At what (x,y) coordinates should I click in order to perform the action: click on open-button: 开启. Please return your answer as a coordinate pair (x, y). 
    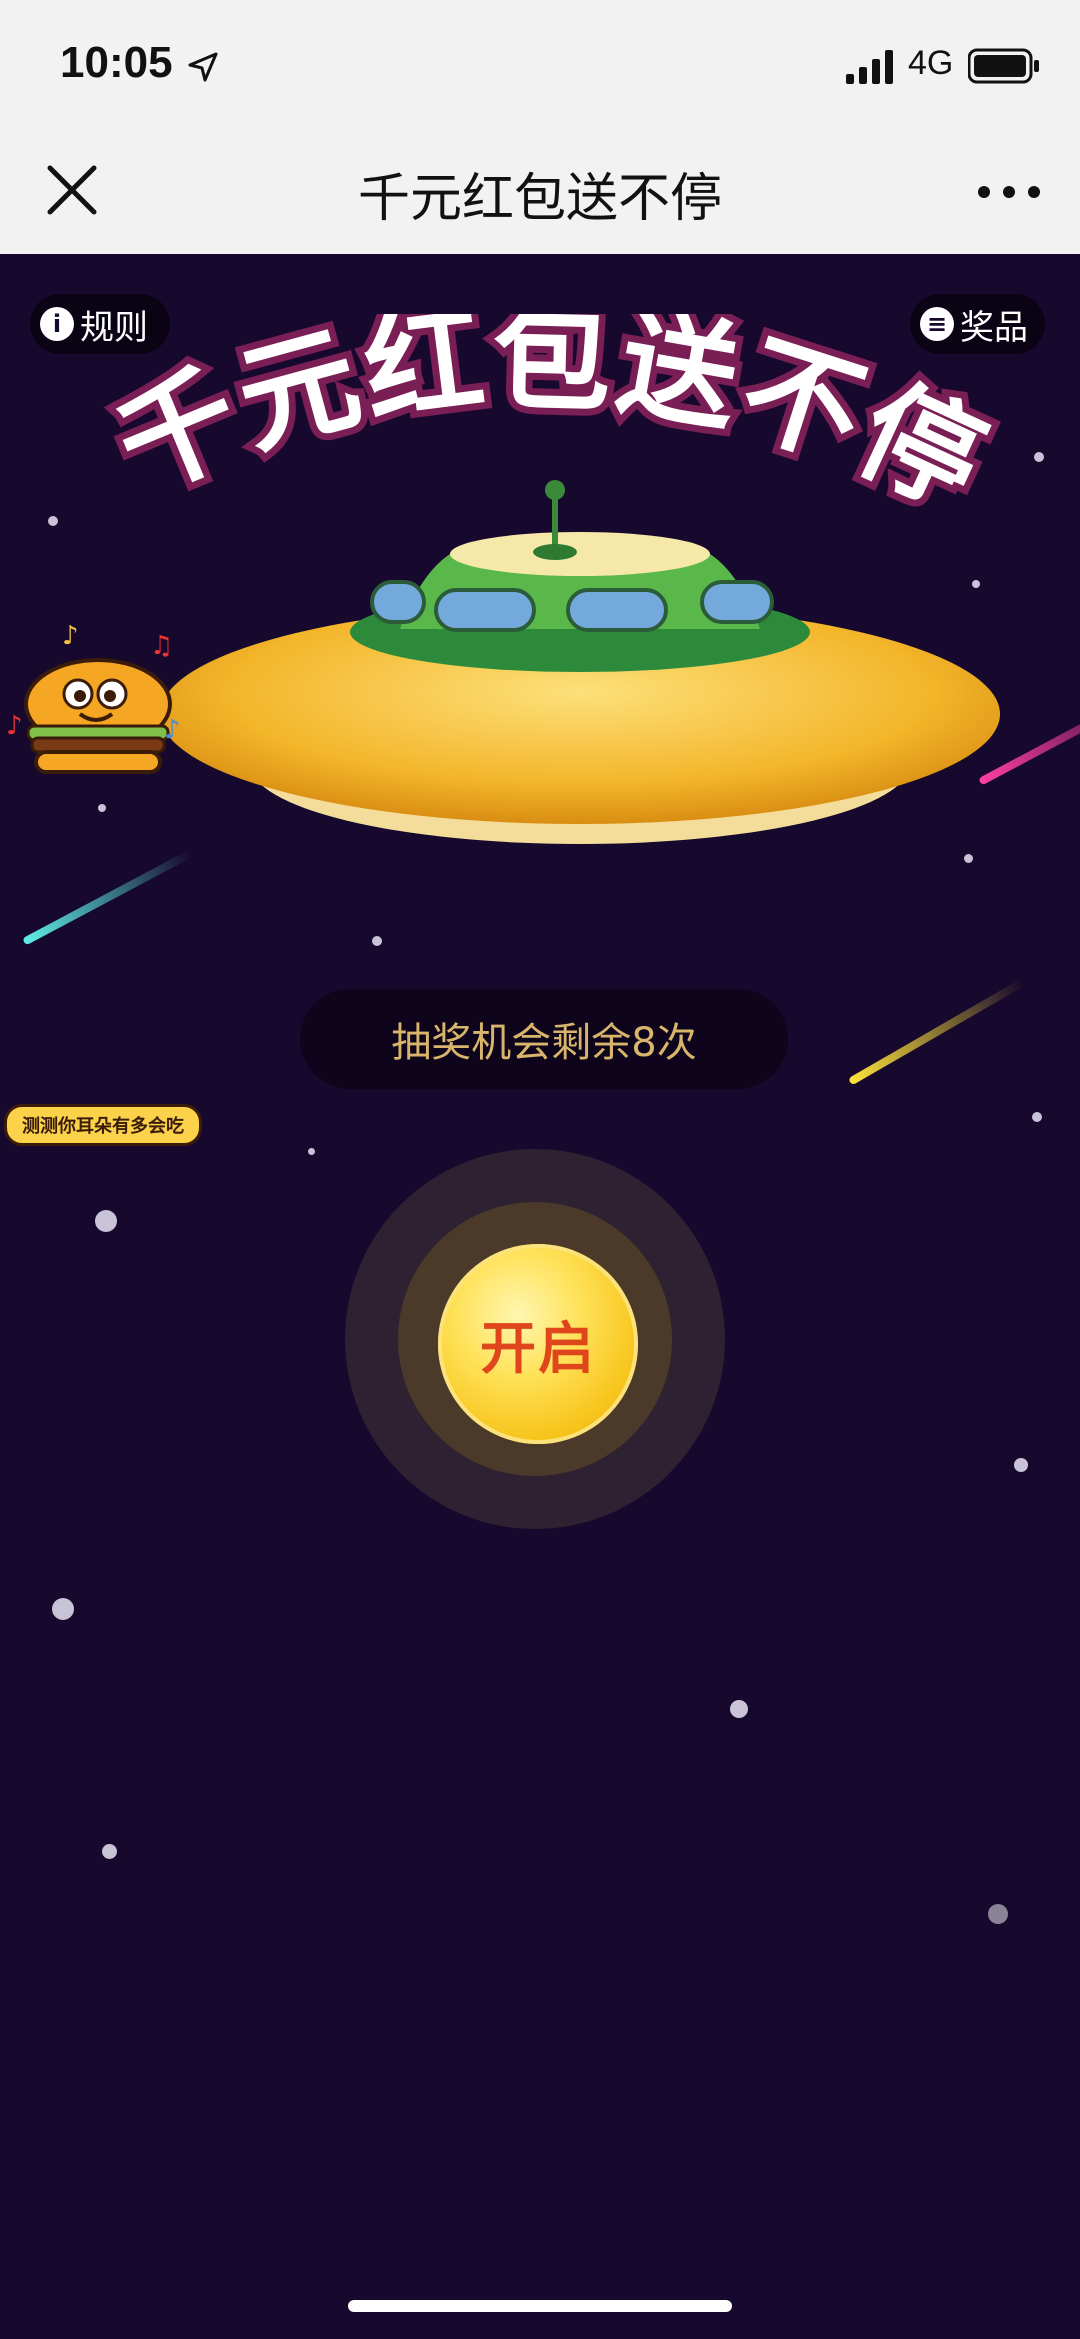
    Looking at the image, I should click on (538, 1344).